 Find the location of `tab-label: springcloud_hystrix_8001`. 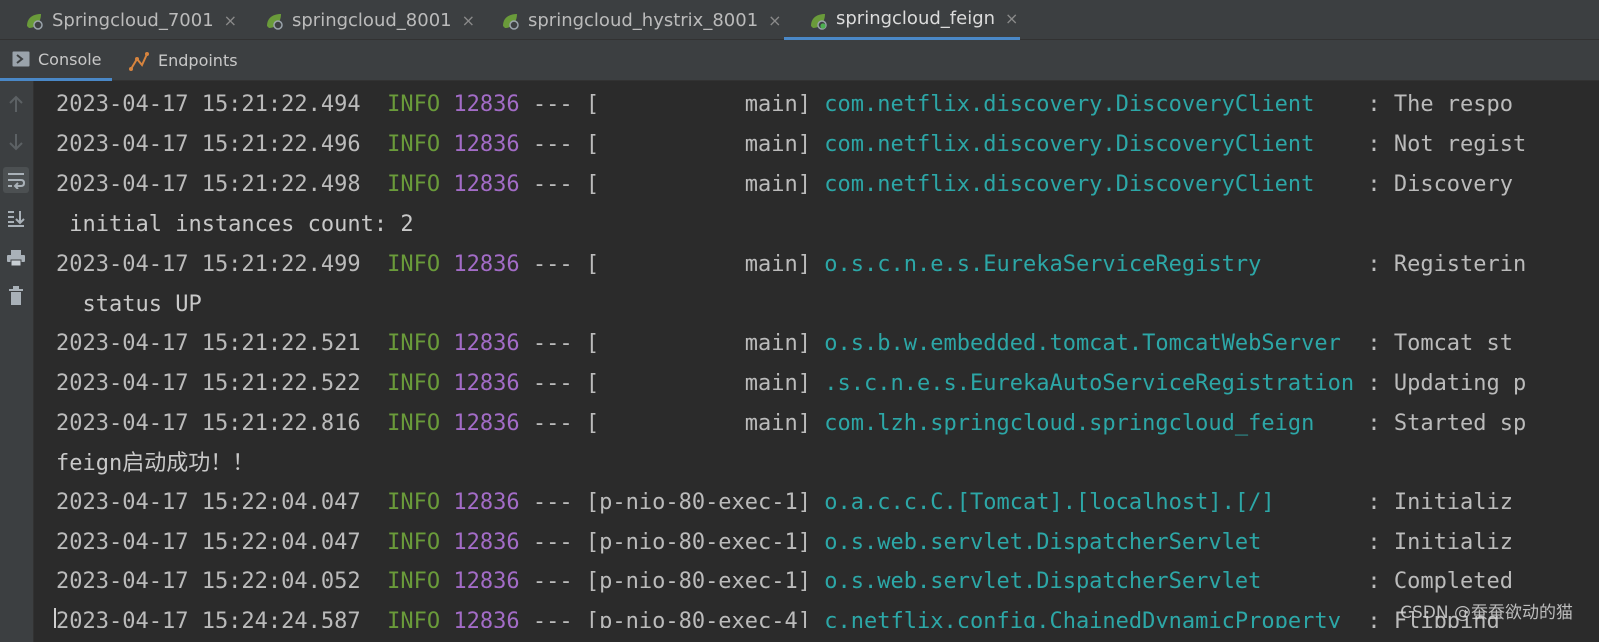

tab-label: springcloud_hystrix_8001 is located at coordinates (643, 20).